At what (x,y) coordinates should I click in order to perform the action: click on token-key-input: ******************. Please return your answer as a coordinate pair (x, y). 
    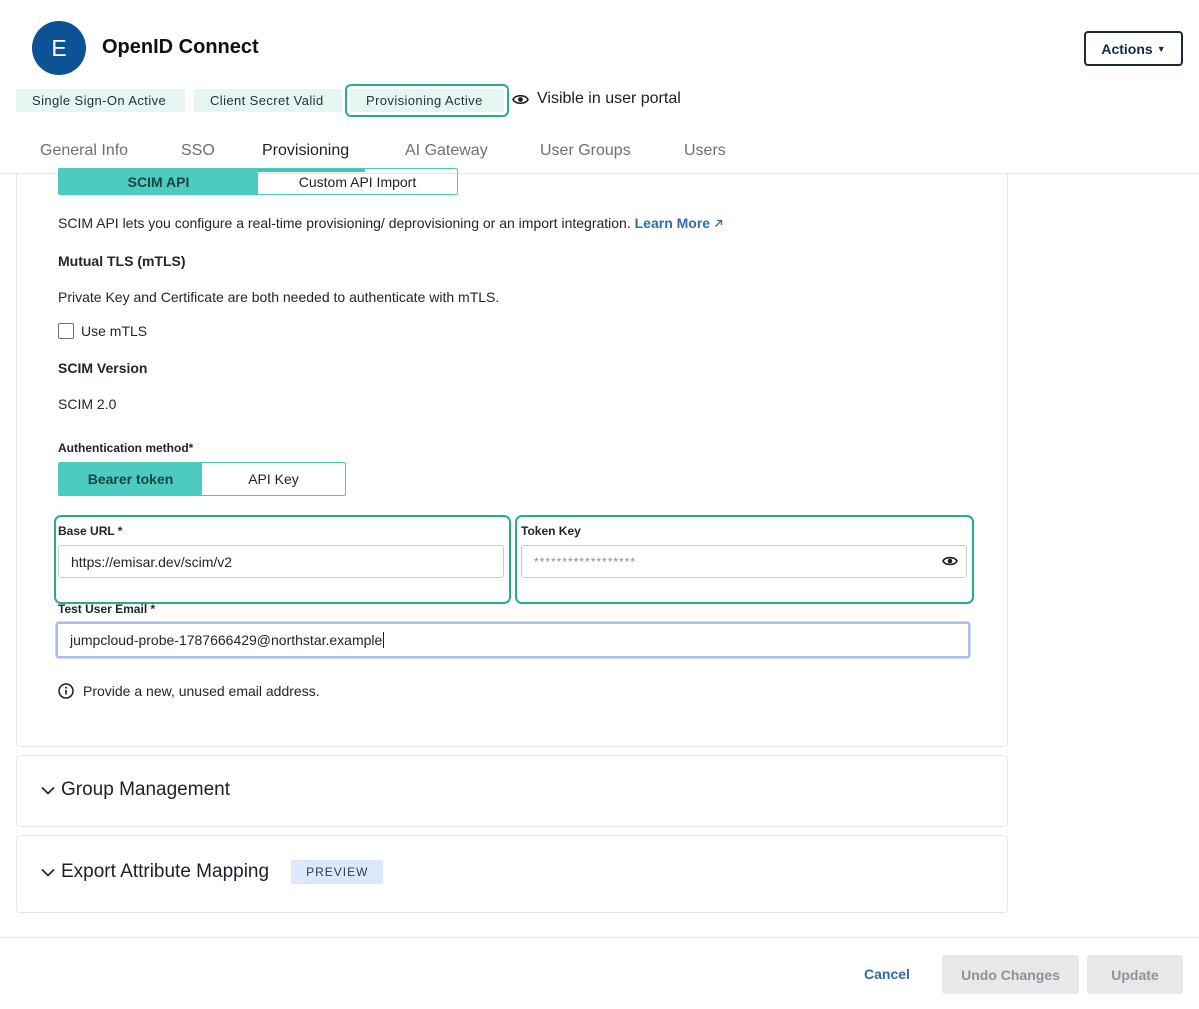
    Looking at the image, I should click on (744, 561).